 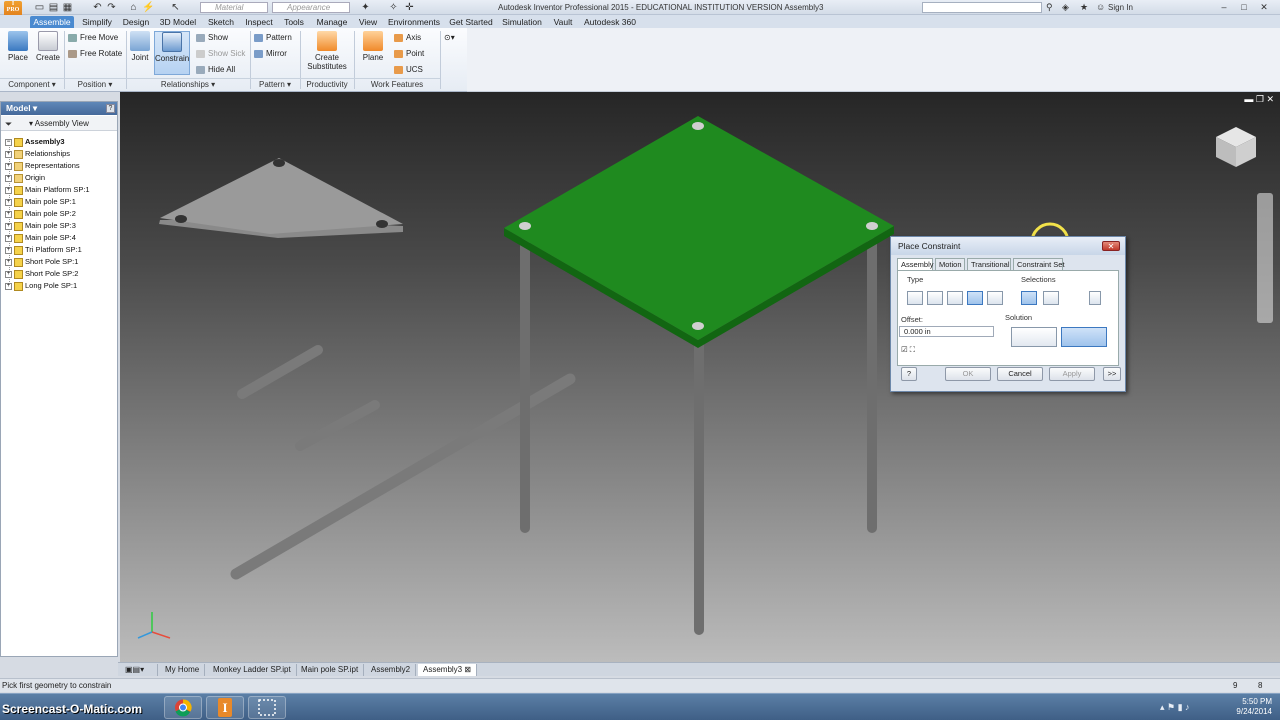 What do you see at coordinates (1051, 298) in the screenshot?
I see `selection-2-icon` at bounding box center [1051, 298].